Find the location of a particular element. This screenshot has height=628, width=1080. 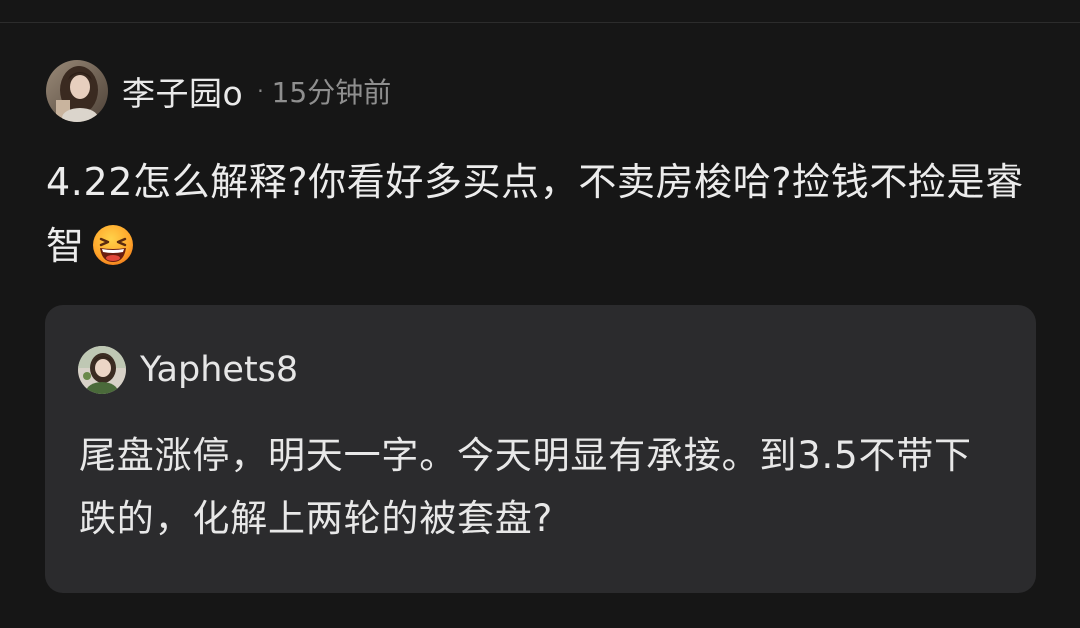

author-avatar is located at coordinates (77, 91).